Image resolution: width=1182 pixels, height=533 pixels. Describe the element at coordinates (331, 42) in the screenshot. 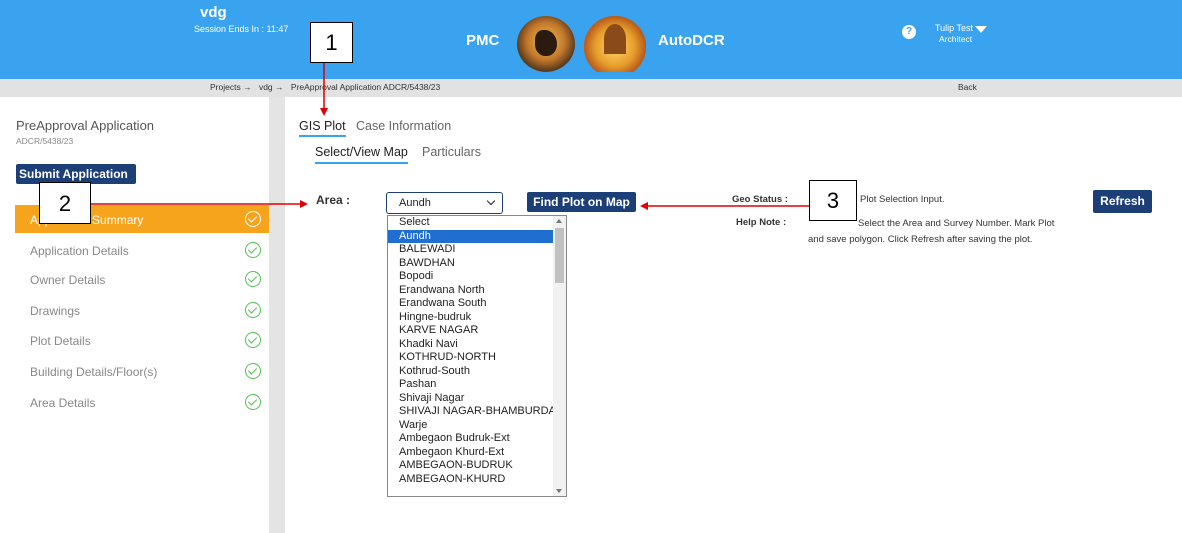

I see `callout-1: 1` at that location.